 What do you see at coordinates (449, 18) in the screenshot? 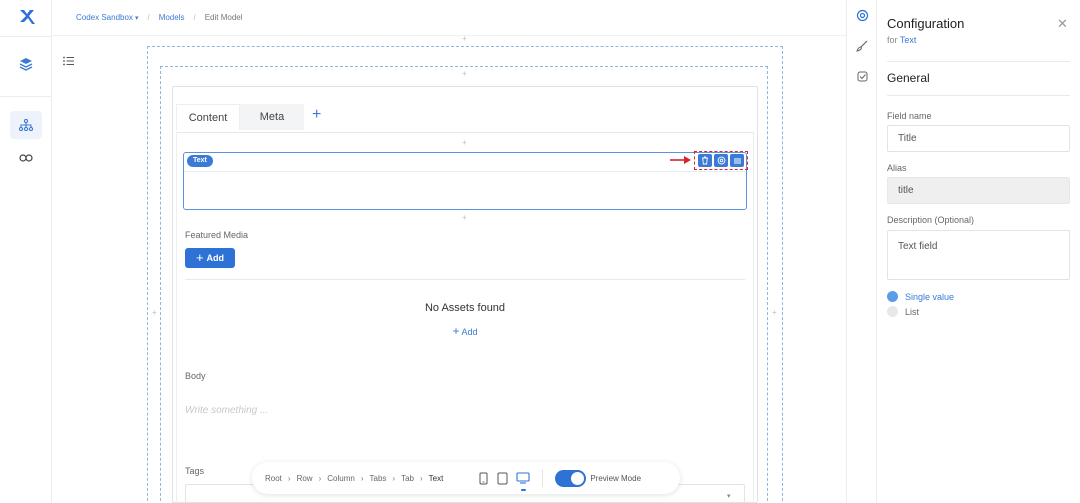
I see `breadcrumb: Codex Sandbox ▾ / Models / Edit Model` at bounding box center [449, 18].